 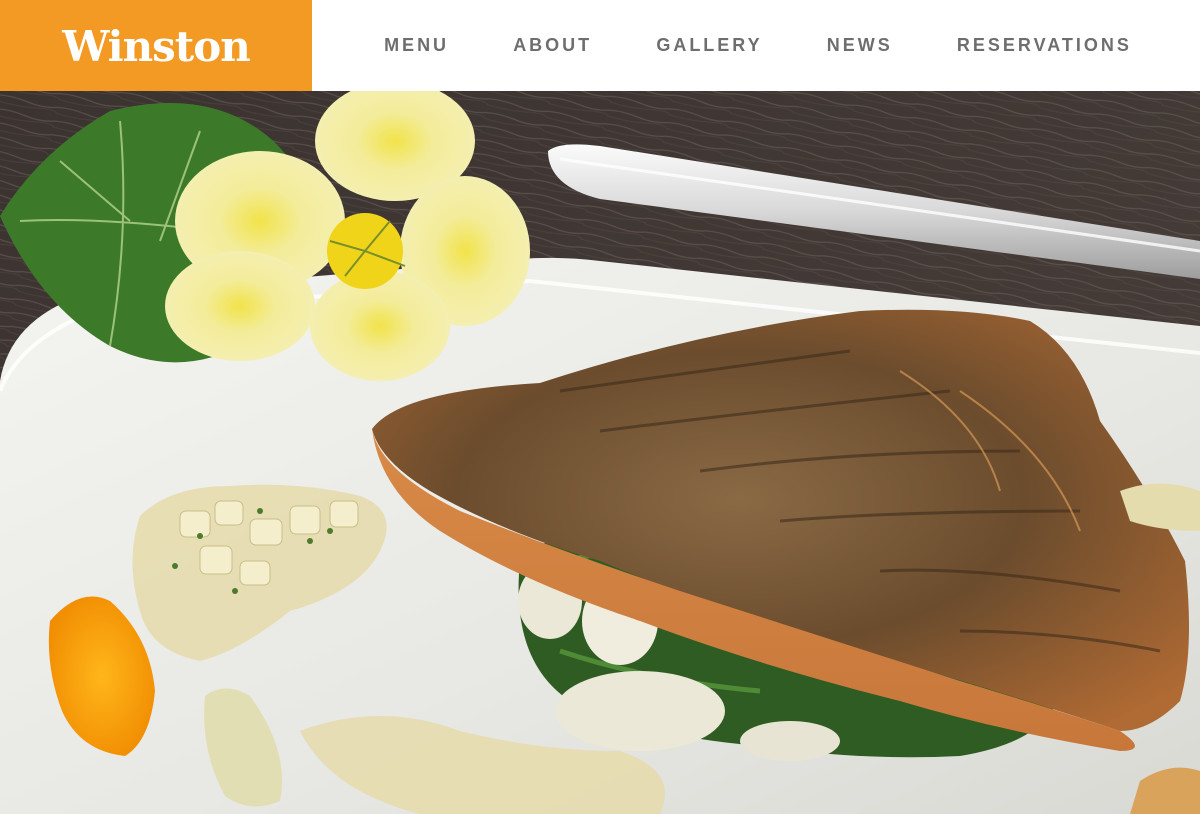 I want to click on nav-item-news: NEWS, so click(x=860, y=45).